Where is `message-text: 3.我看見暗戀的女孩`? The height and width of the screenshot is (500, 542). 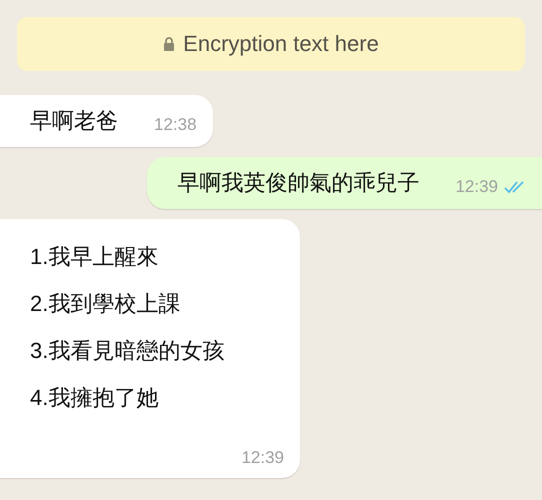 message-text: 3.我看見暗戀的女孩 is located at coordinates (128, 351).